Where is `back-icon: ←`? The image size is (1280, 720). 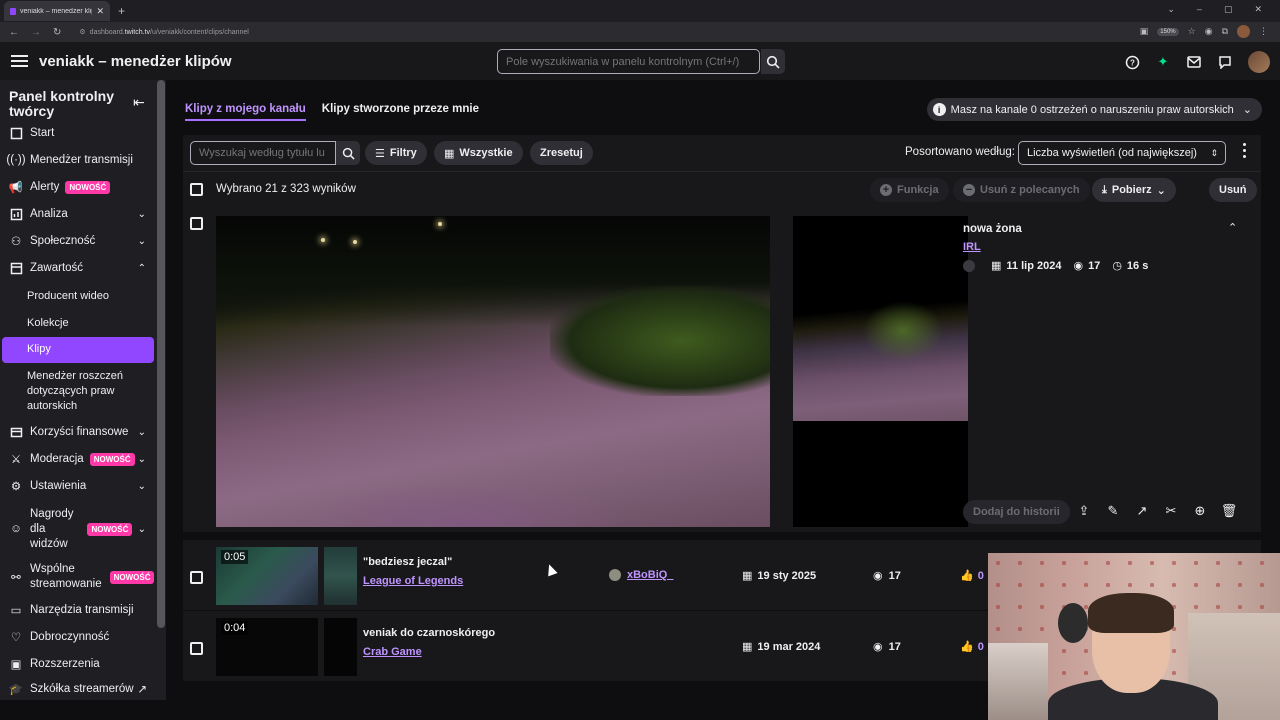
back-icon: ← is located at coordinates (14, 32).